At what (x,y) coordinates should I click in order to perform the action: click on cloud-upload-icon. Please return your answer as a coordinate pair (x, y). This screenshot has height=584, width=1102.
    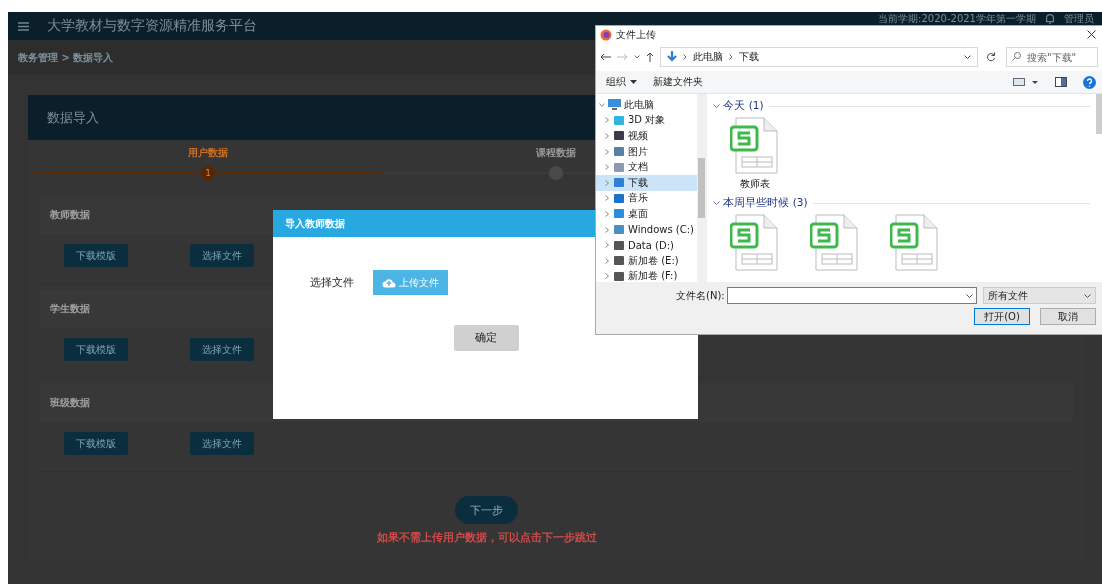
    Looking at the image, I should click on (389, 282).